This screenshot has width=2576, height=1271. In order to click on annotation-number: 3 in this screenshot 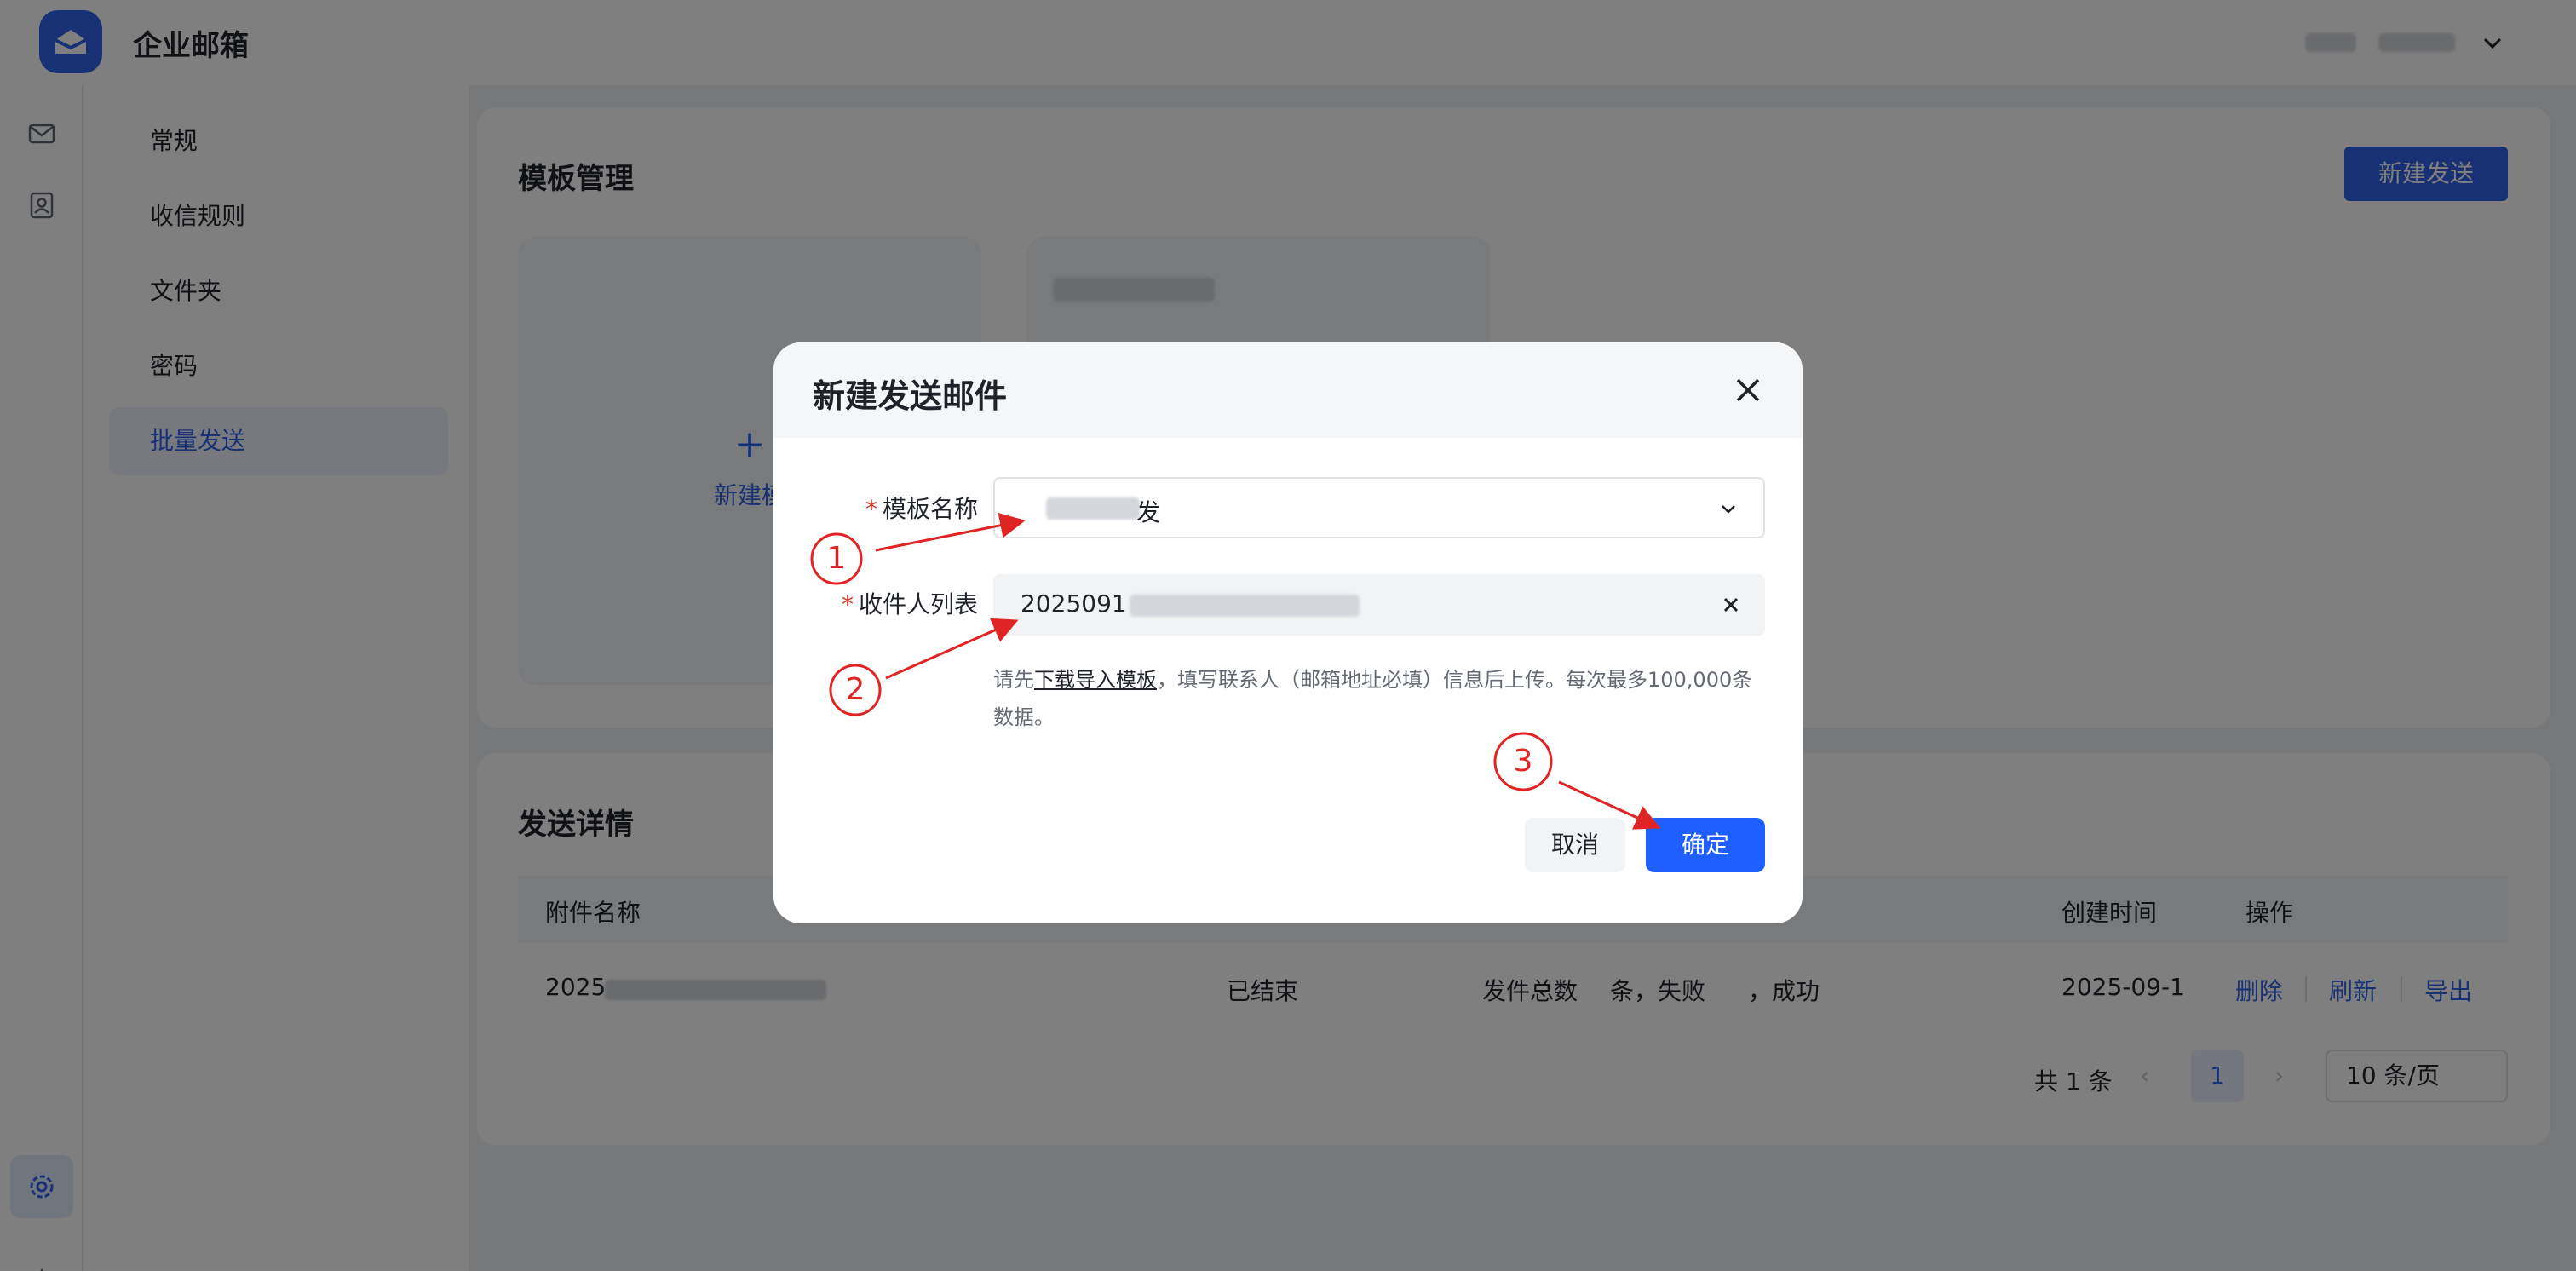, I will do `click(1523, 761)`.